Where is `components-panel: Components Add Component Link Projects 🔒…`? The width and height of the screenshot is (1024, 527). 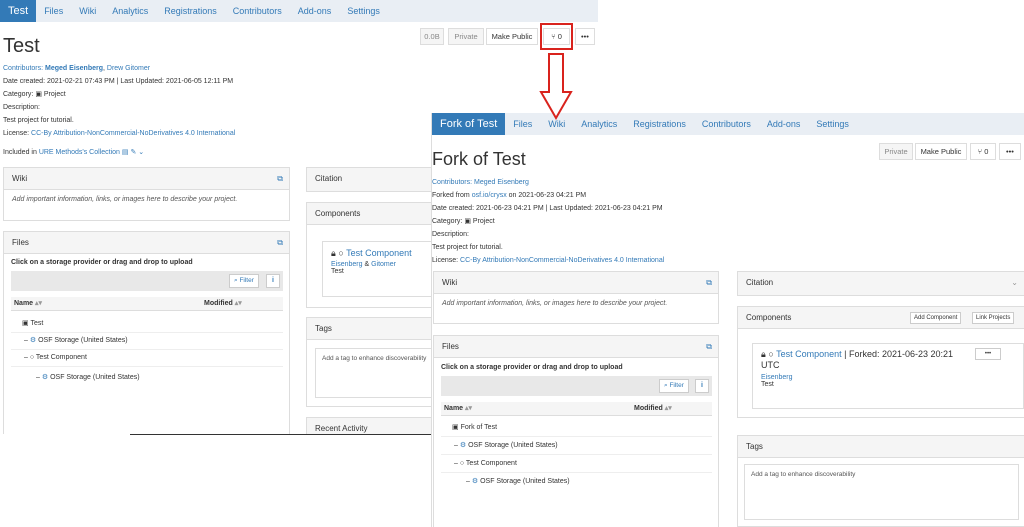 components-panel: Components Add Component Link Projects 🔒… is located at coordinates (880, 362).